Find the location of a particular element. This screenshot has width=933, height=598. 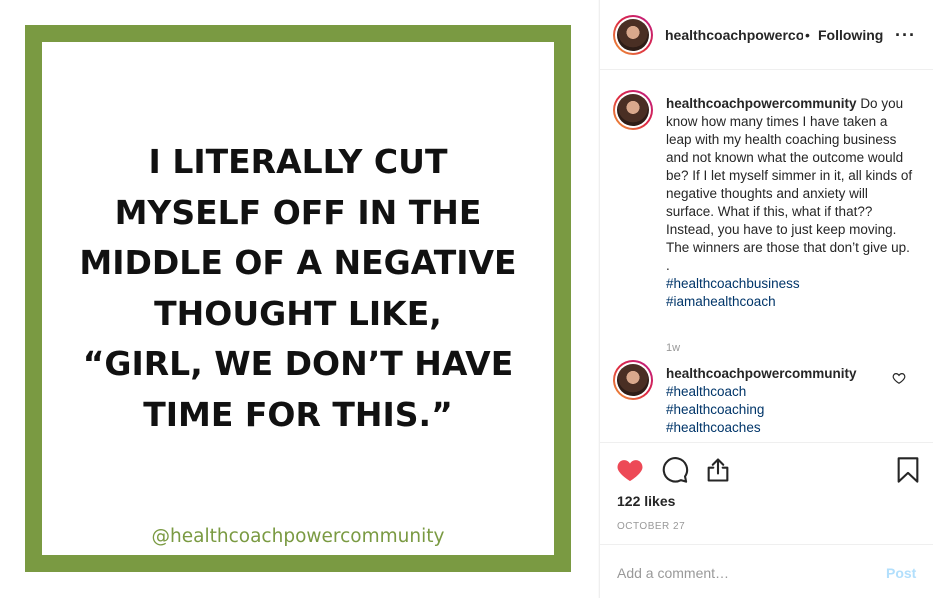

hashtag-link: #healthcoaching is located at coordinates (776, 410).